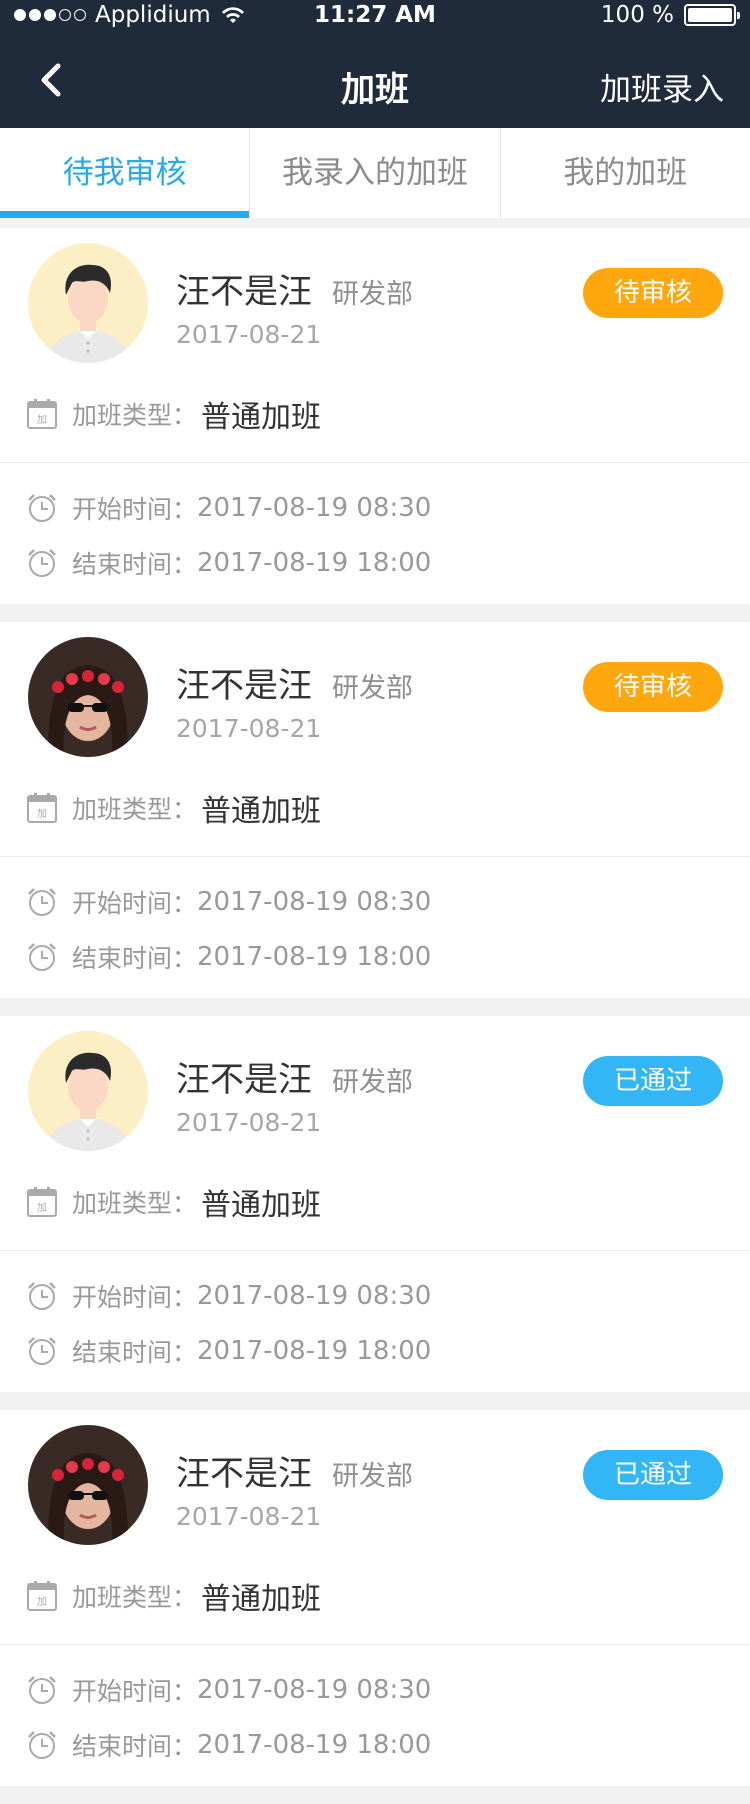 This screenshot has width=750, height=1804. What do you see at coordinates (637, 15) in the screenshot?
I see `battery-percent: 100 %` at bounding box center [637, 15].